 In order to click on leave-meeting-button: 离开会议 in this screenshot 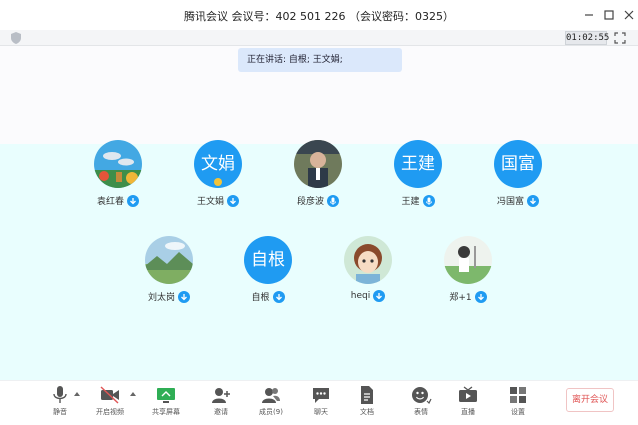, I will do `click(590, 400)`.